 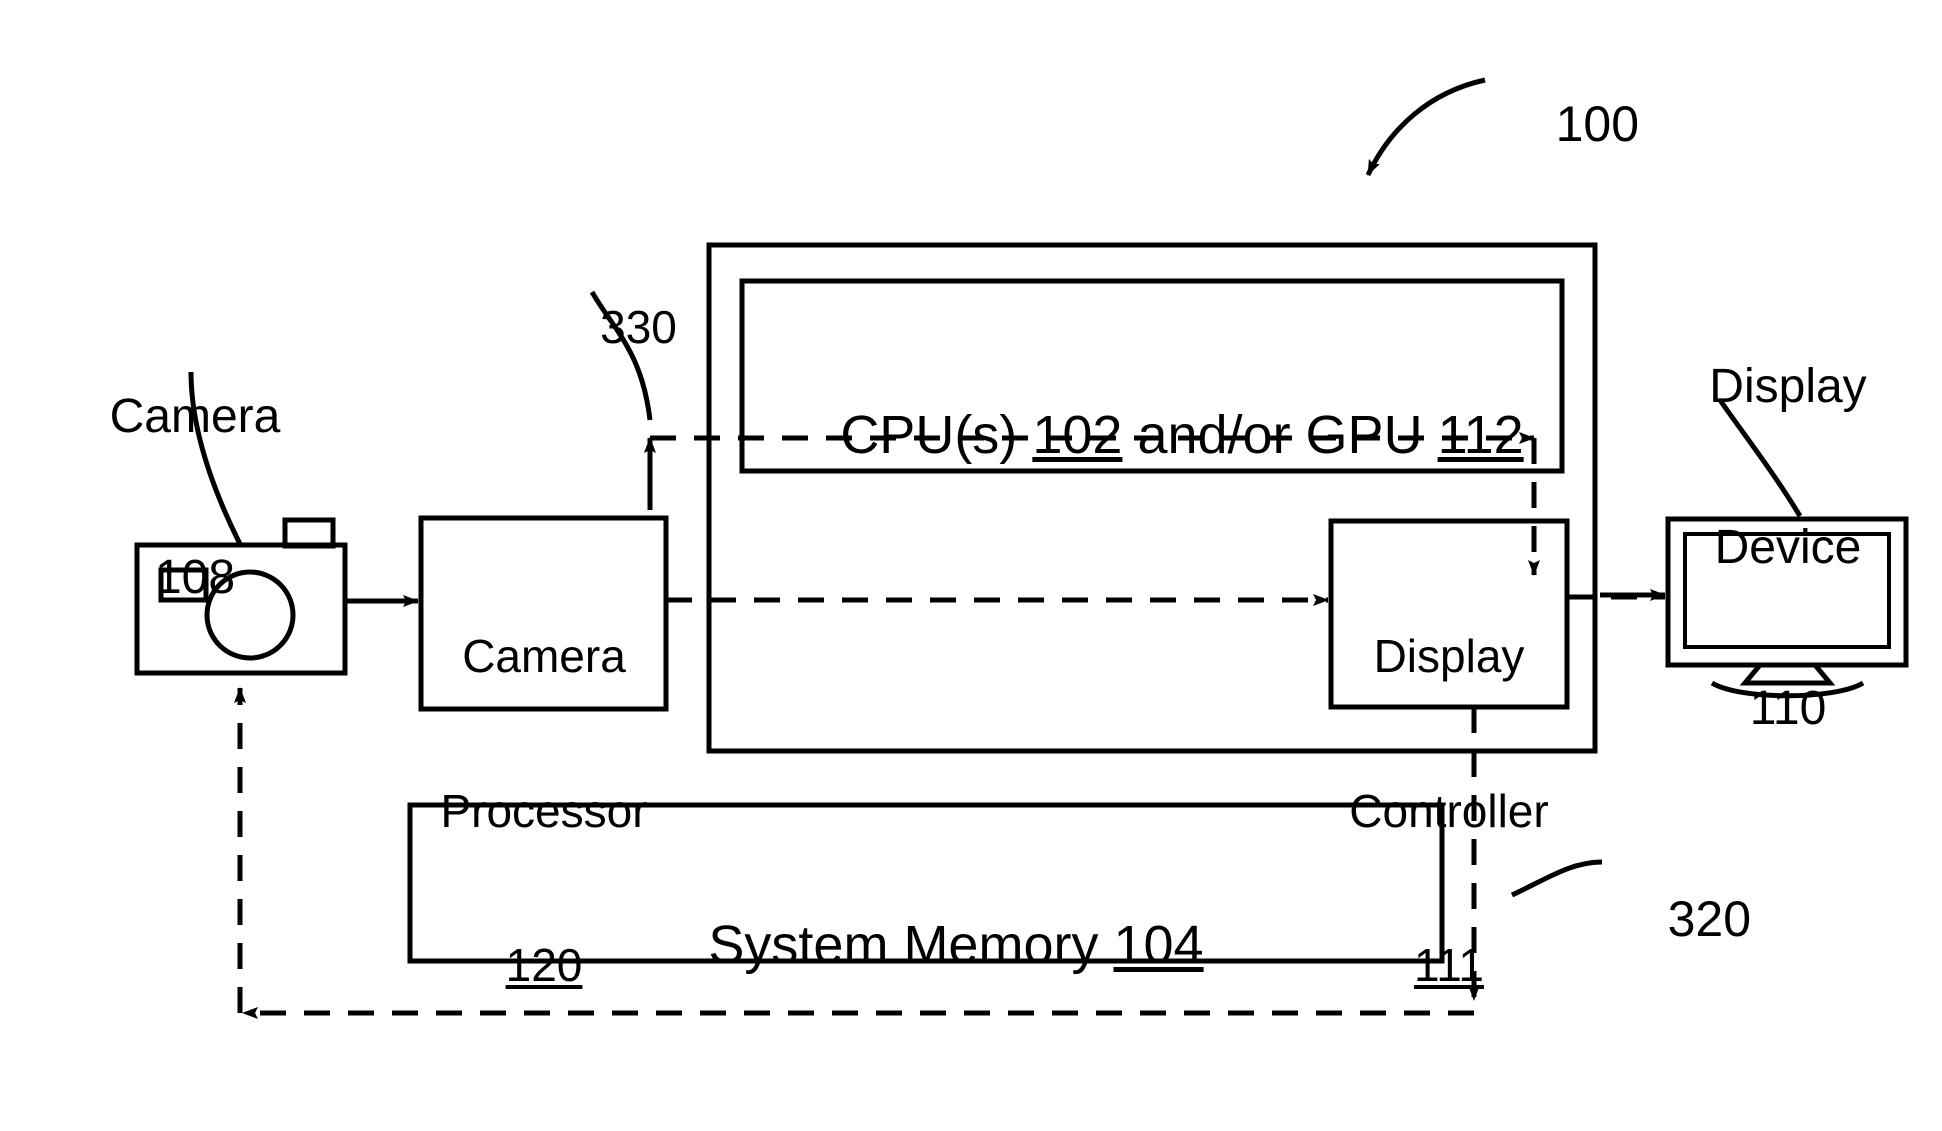 What do you see at coordinates (544, 656) in the screenshot?
I see `camera-processor-line1: Camera` at bounding box center [544, 656].